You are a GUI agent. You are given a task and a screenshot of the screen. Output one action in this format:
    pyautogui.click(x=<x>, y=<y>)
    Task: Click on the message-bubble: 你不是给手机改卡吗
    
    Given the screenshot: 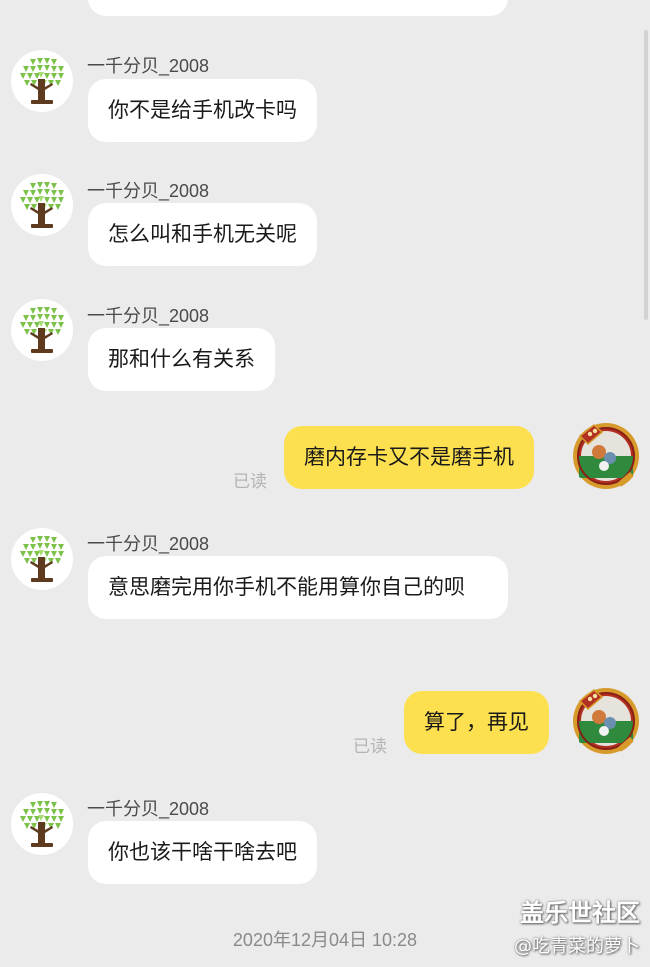 What is the action you would take?
    pyautogui.click(x=202, y=110)
    